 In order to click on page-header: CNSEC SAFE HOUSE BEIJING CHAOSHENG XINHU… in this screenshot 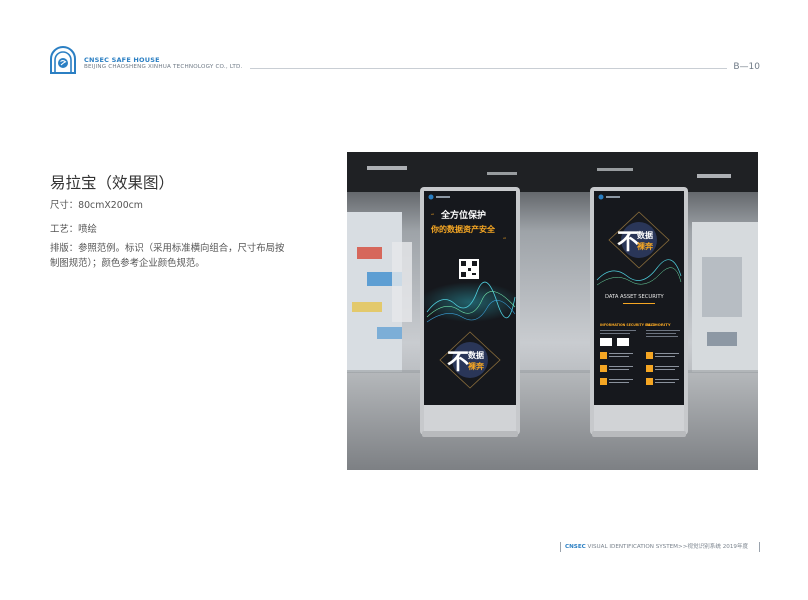, I will do `click(404, 63)`.